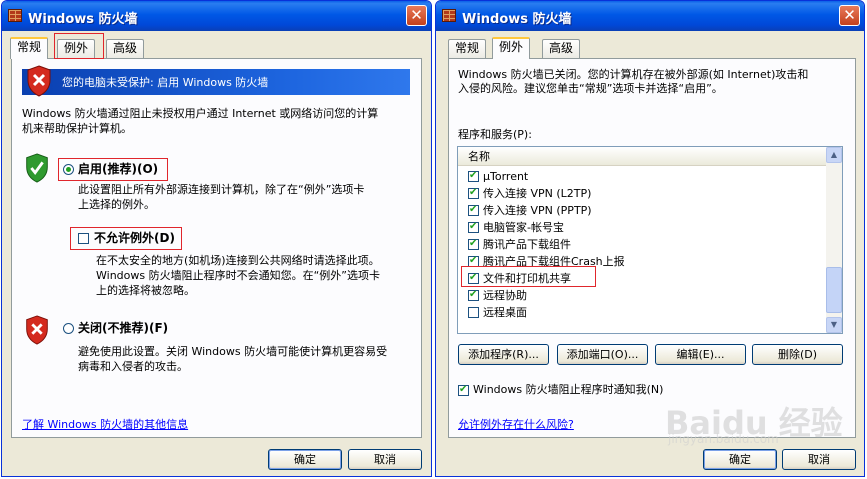 The width and height of the screenshot is (867, 479). What do you see at coordinates (523, 227) in the screenshot?
I see `item-label: 电脑管家-帐号宝` at bounding box center [523, 227].